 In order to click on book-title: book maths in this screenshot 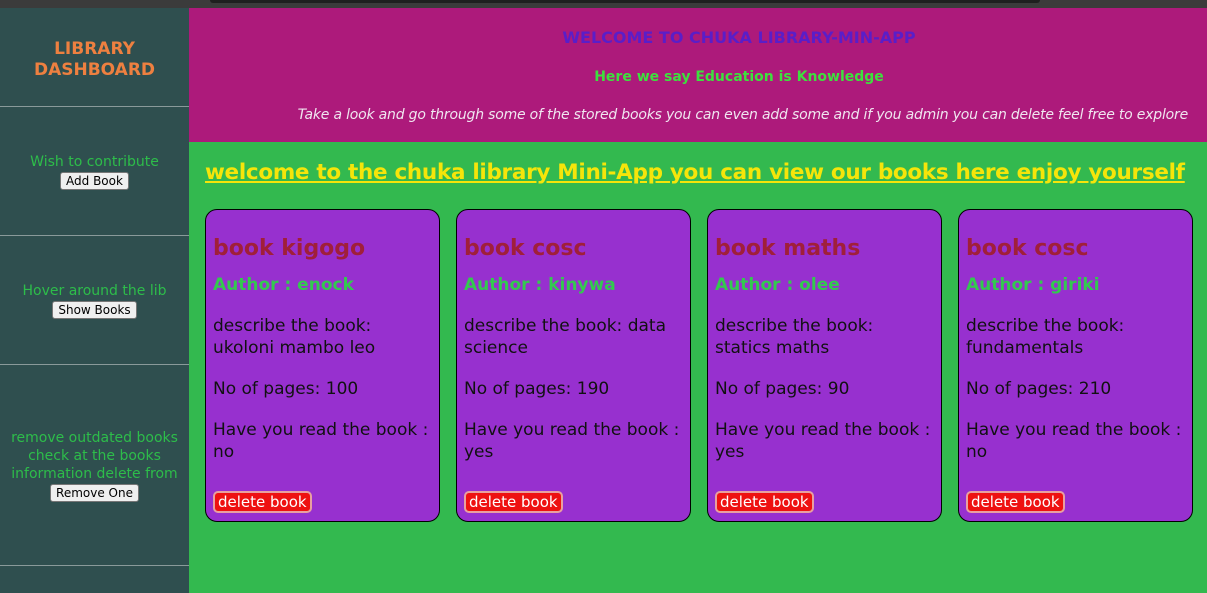, I will do `click(788, 248)`.